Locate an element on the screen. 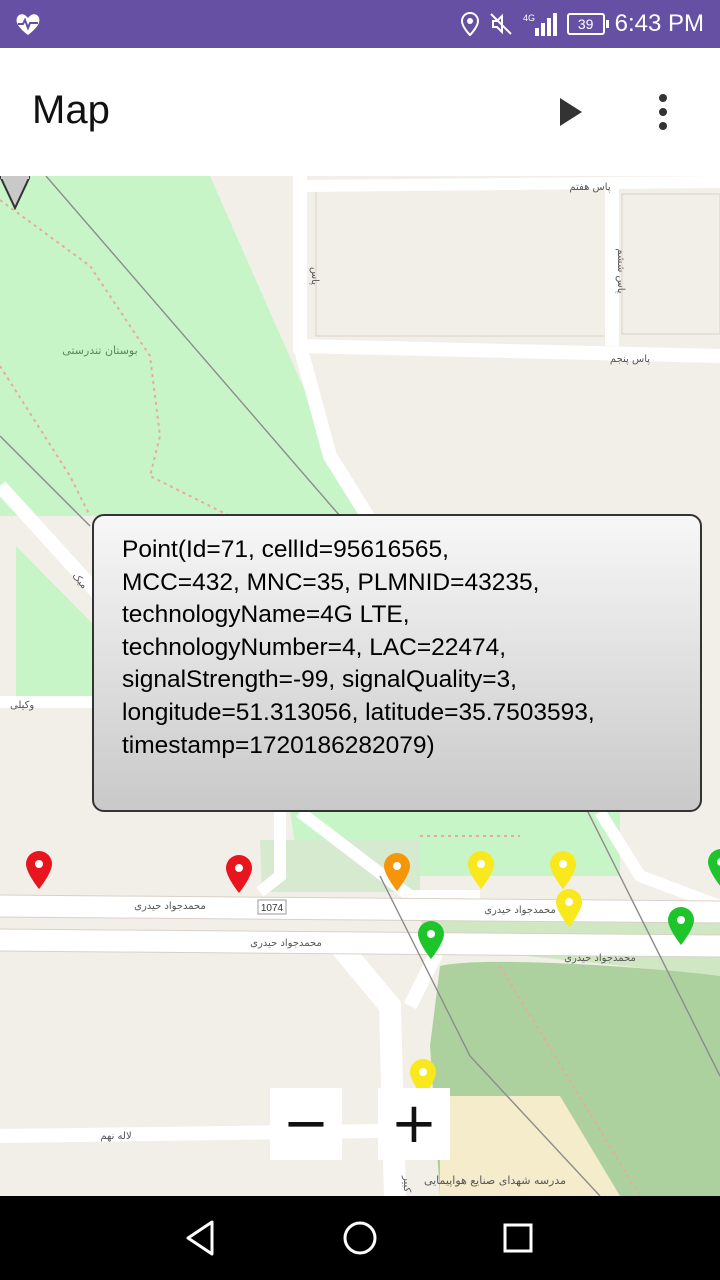 The width and height of the screenshot is (720, 1280). status-icons: 4G 39 6:43 PM is located at coordinates (582, 24).